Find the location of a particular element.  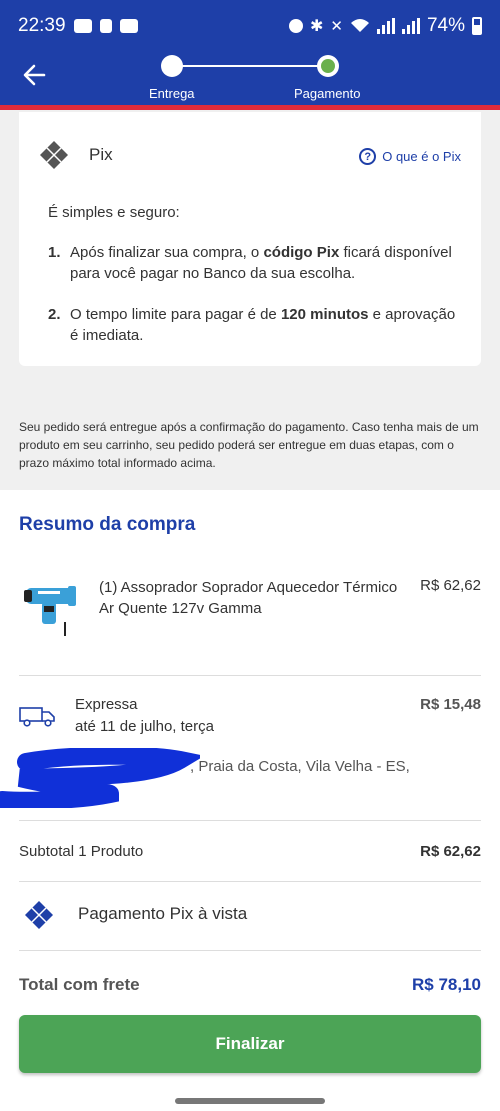

pix-subtitle: É simples e seguro: is located at coordinates (114, 212).